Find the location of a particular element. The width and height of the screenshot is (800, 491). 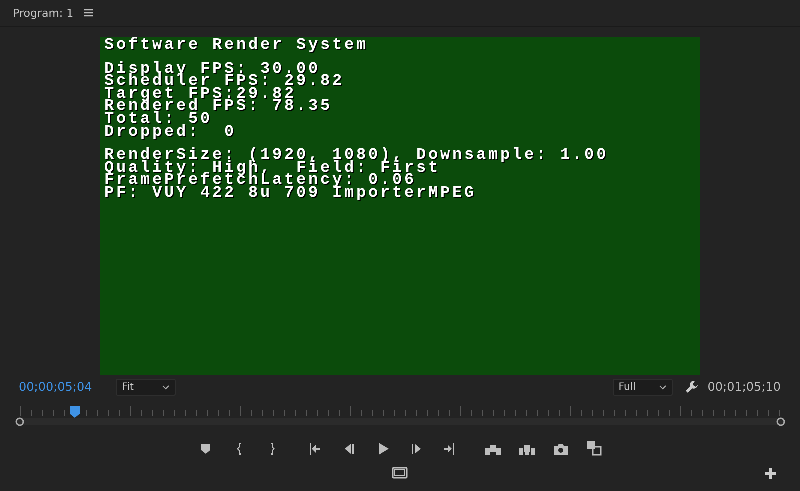

current-timecode: 00;00;05;04 is located at coordinates (55, 387).